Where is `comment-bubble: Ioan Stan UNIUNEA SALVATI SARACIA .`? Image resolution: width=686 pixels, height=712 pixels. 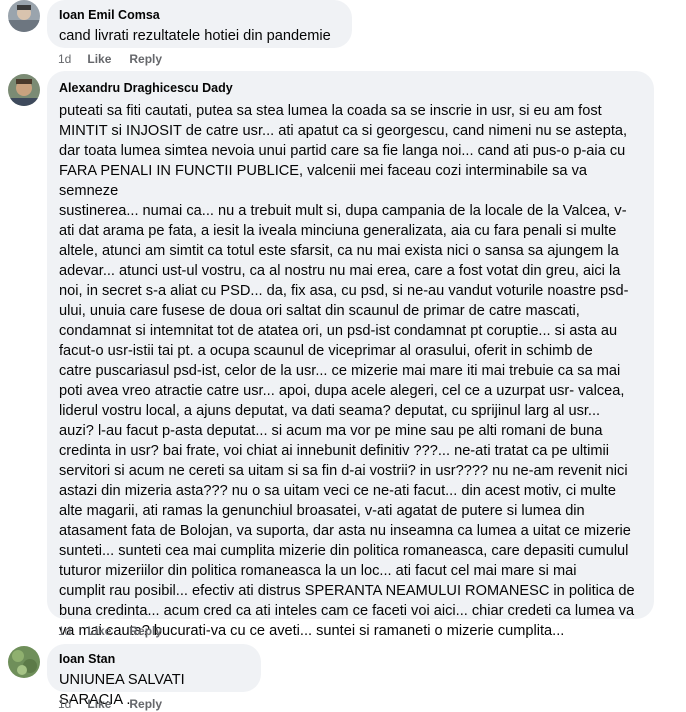
comment-bubble: Ioan Stan UNIUNEA SALVATI SARACIA . is located at coordinates (154, 676).